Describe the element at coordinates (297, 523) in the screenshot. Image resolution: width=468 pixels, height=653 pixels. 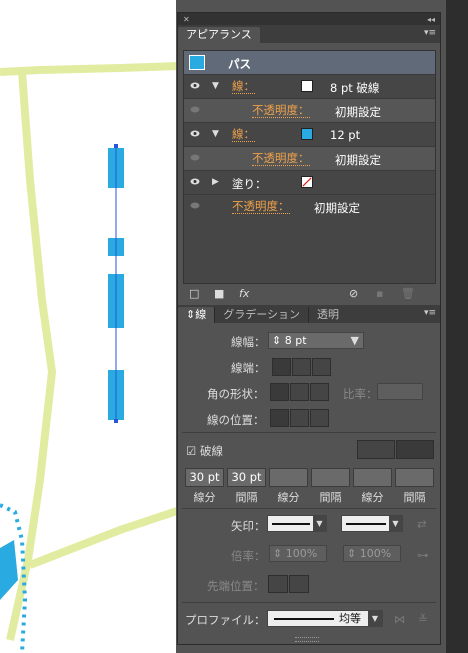
I see `arrow-start-select: ▼` at that location.